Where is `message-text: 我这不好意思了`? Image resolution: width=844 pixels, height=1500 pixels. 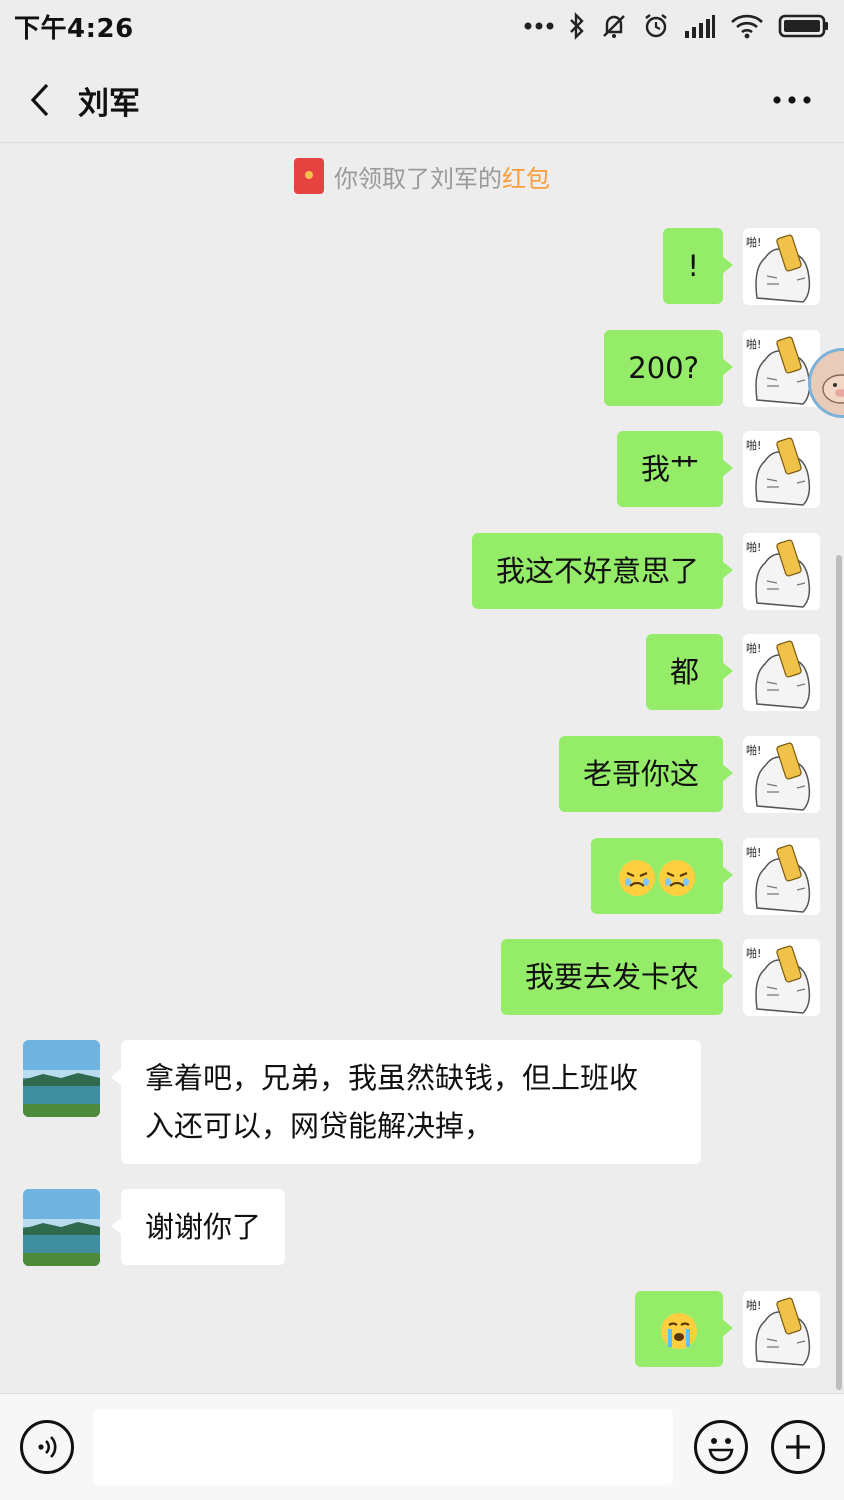
message-text: 我这不好意思了 is located at coordinates (597, 571).